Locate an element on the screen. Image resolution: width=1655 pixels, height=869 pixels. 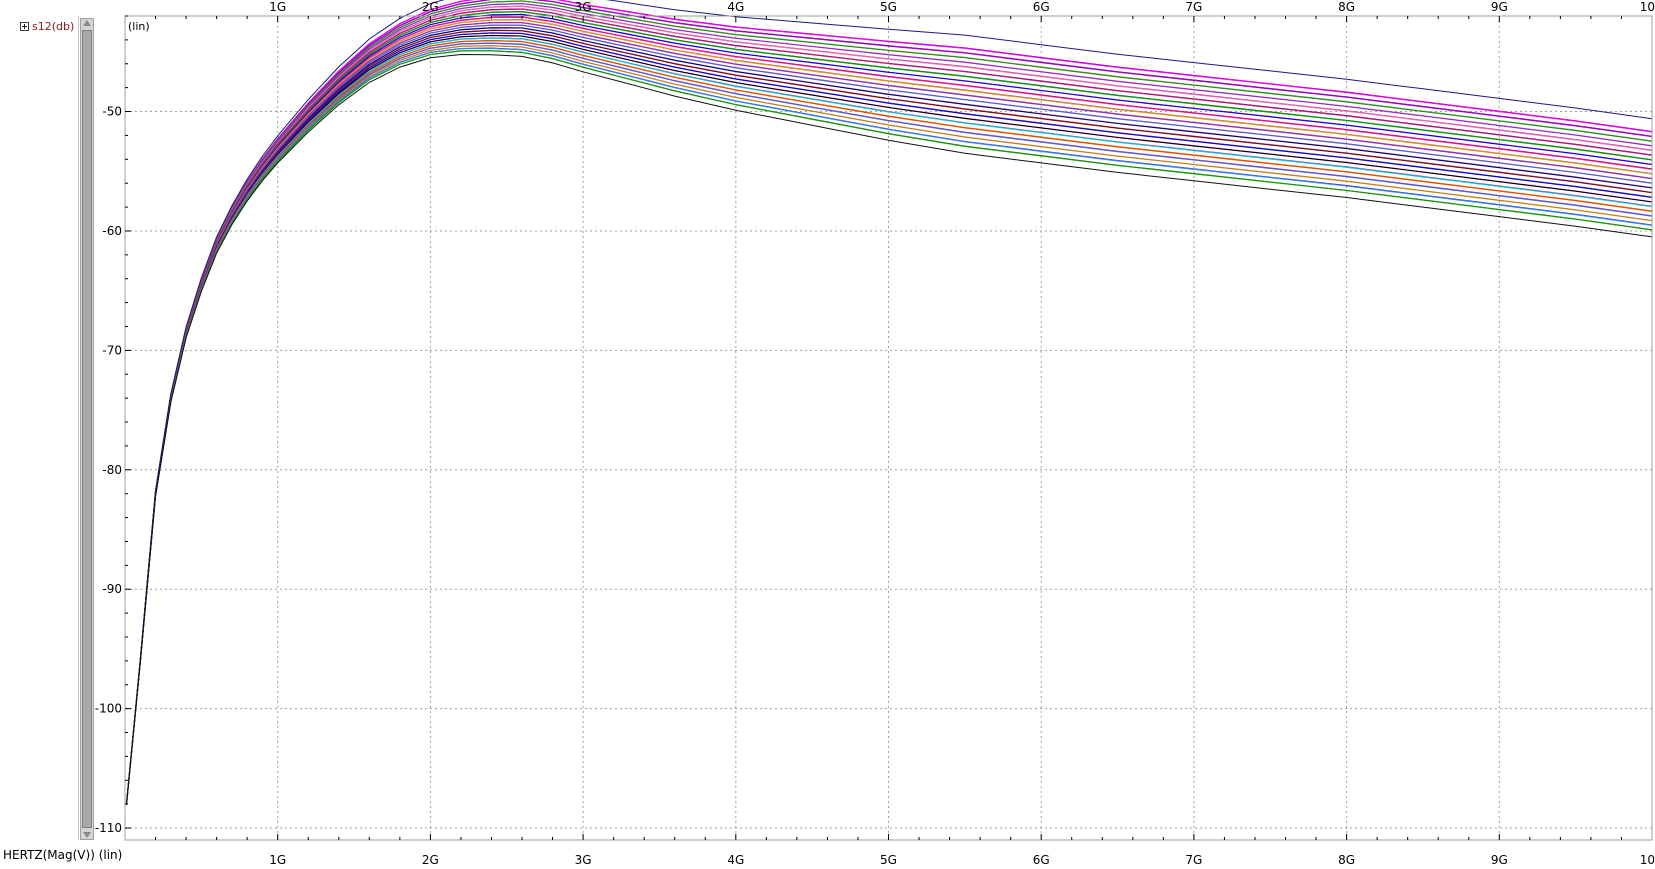
x-tick-label-bottom: 6G is located at coordinates (1041, 860).